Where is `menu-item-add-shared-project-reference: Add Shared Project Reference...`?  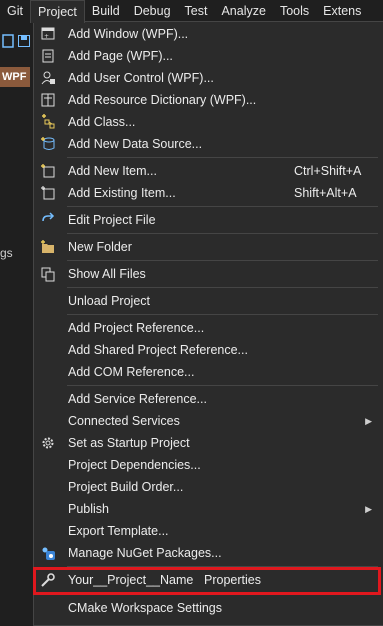
menu-item-add-shared-project-reference: Add Shared Project Reference... is located at coordinates (208, 350).